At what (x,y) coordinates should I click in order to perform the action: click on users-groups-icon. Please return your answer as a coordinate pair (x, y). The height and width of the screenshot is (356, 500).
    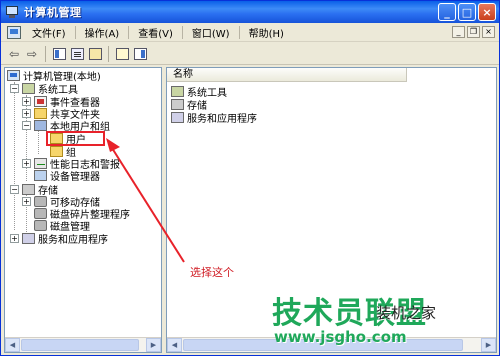
    Looking at the image, I should click on (40, 125).